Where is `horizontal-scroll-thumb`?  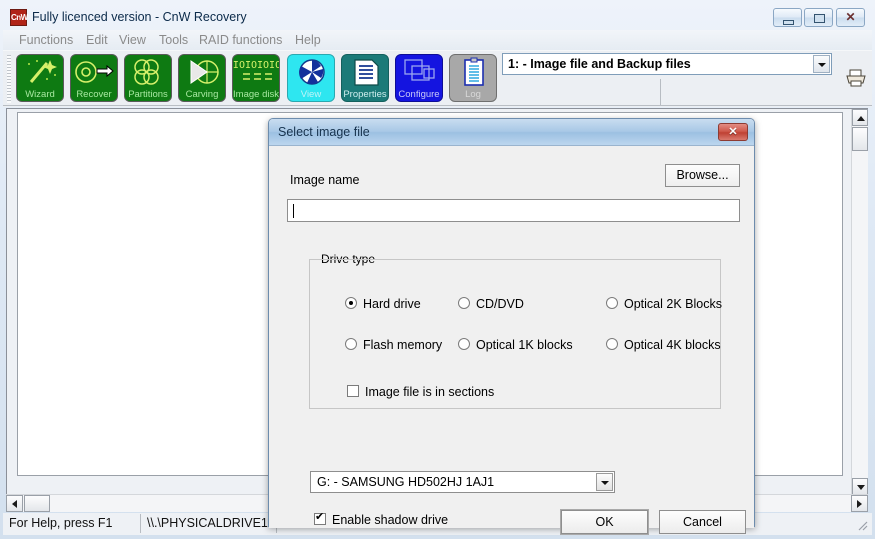 horizontal-scroll-thumb is located at coordinates (37, 503).